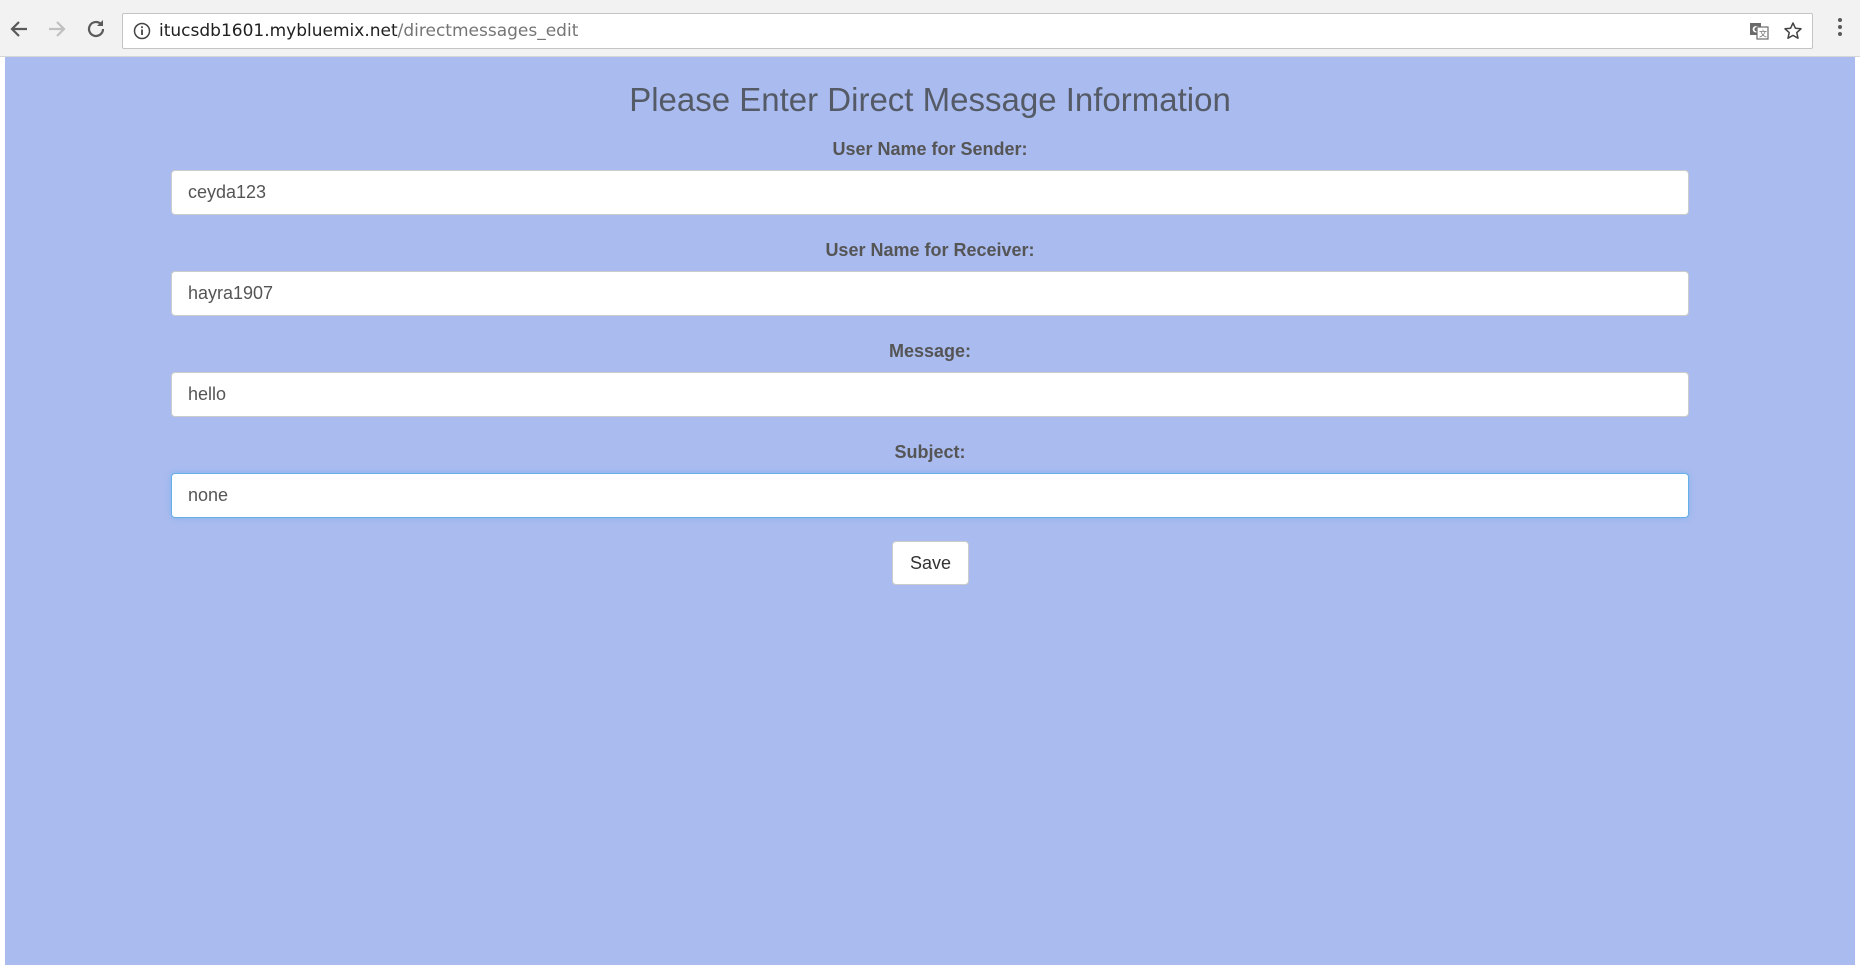 This screenshot has width=1860, height=966. I want to click on kebab-menu-icon, so click(1840, 29).